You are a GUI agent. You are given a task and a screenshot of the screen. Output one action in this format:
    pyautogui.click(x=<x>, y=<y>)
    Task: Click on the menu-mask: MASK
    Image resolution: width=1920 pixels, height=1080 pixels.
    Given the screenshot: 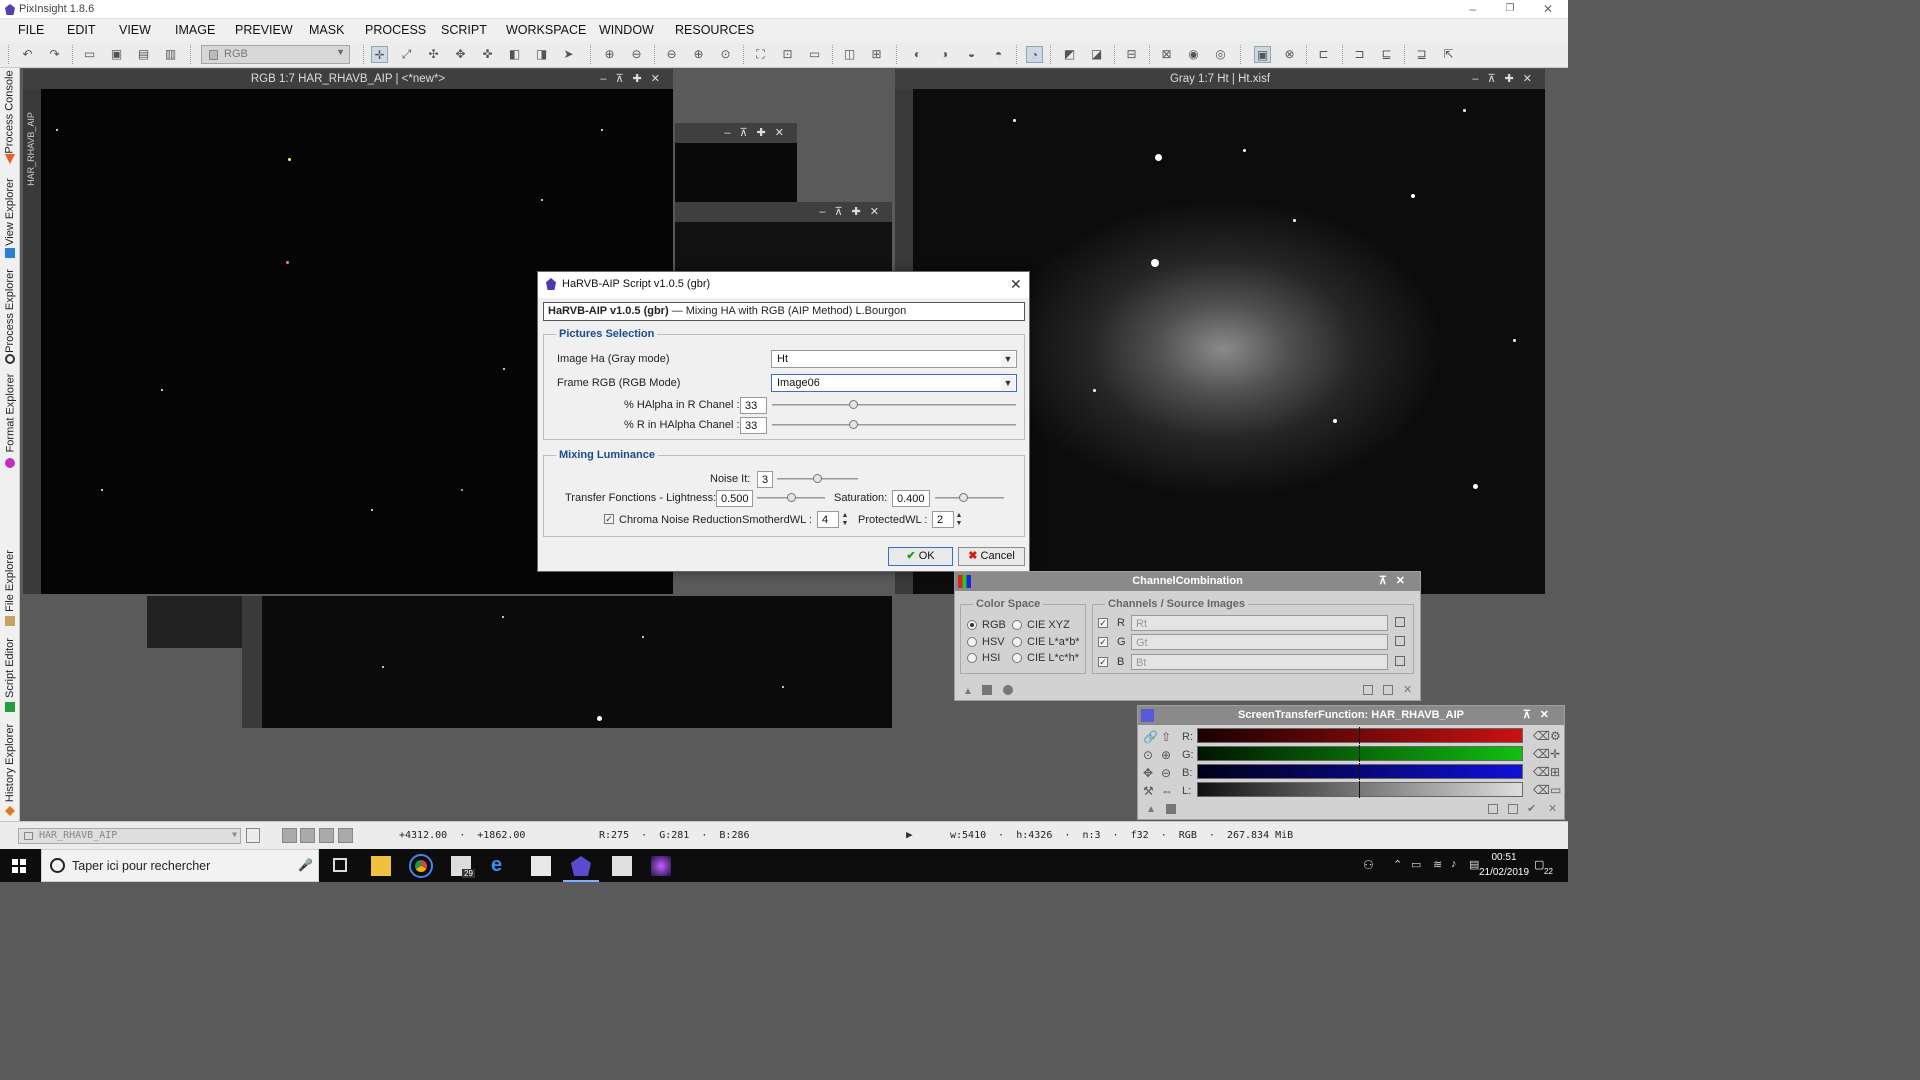 What is the action you would take?
    pyautogui.click(x=326, y=30)
    